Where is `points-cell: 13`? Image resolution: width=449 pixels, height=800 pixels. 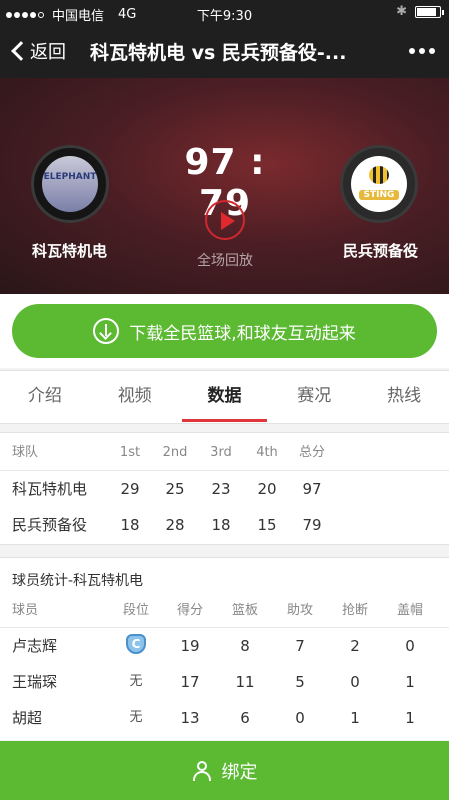 points-cell: 13 is located at coordinates (190, 718).